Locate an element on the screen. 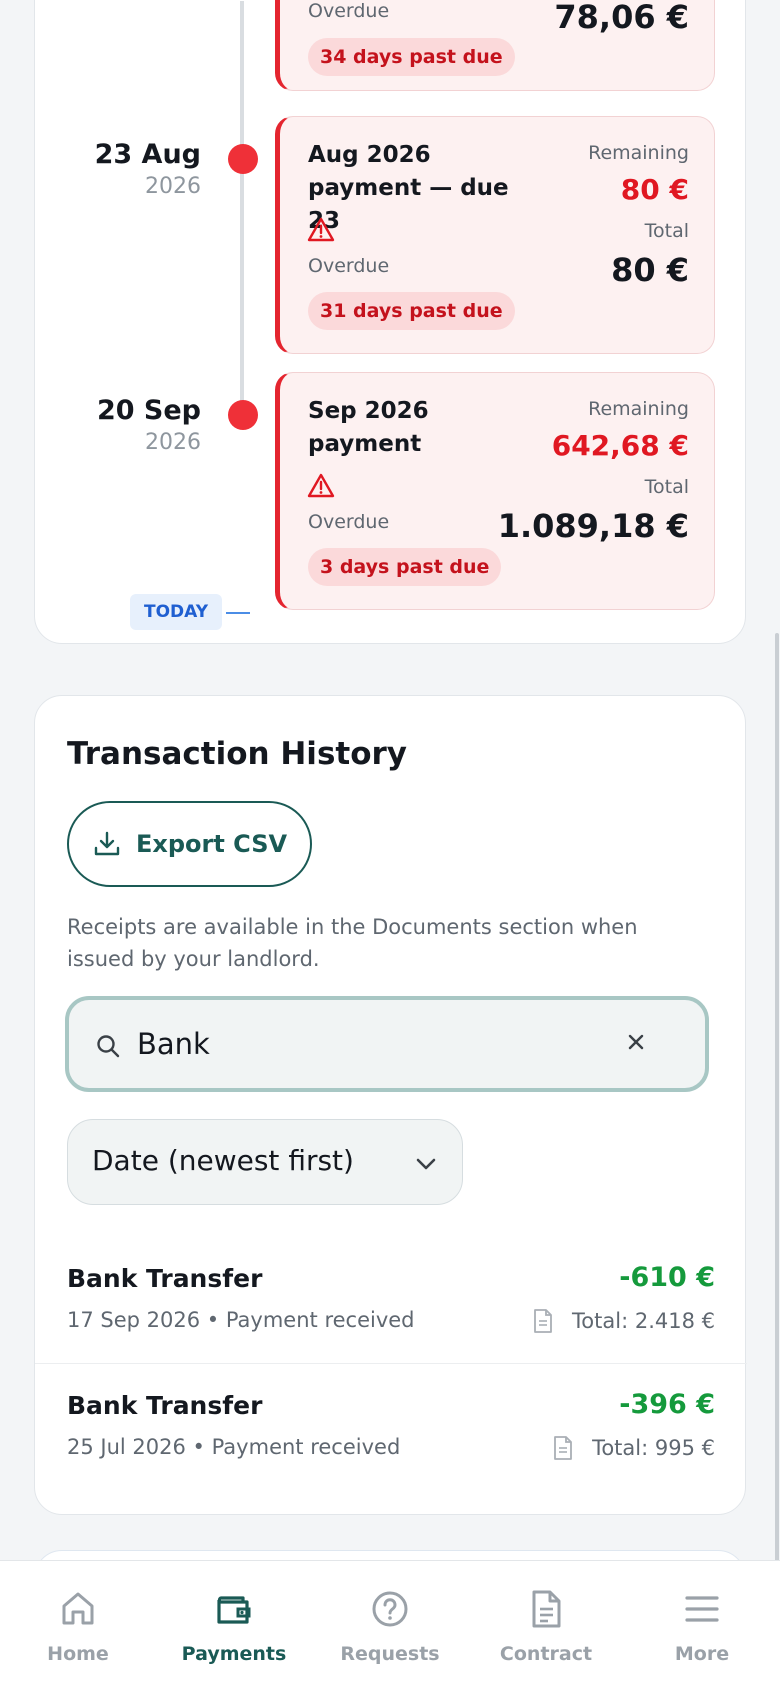  transaction-amount: -396 € is located at coordinates (667, 1404).